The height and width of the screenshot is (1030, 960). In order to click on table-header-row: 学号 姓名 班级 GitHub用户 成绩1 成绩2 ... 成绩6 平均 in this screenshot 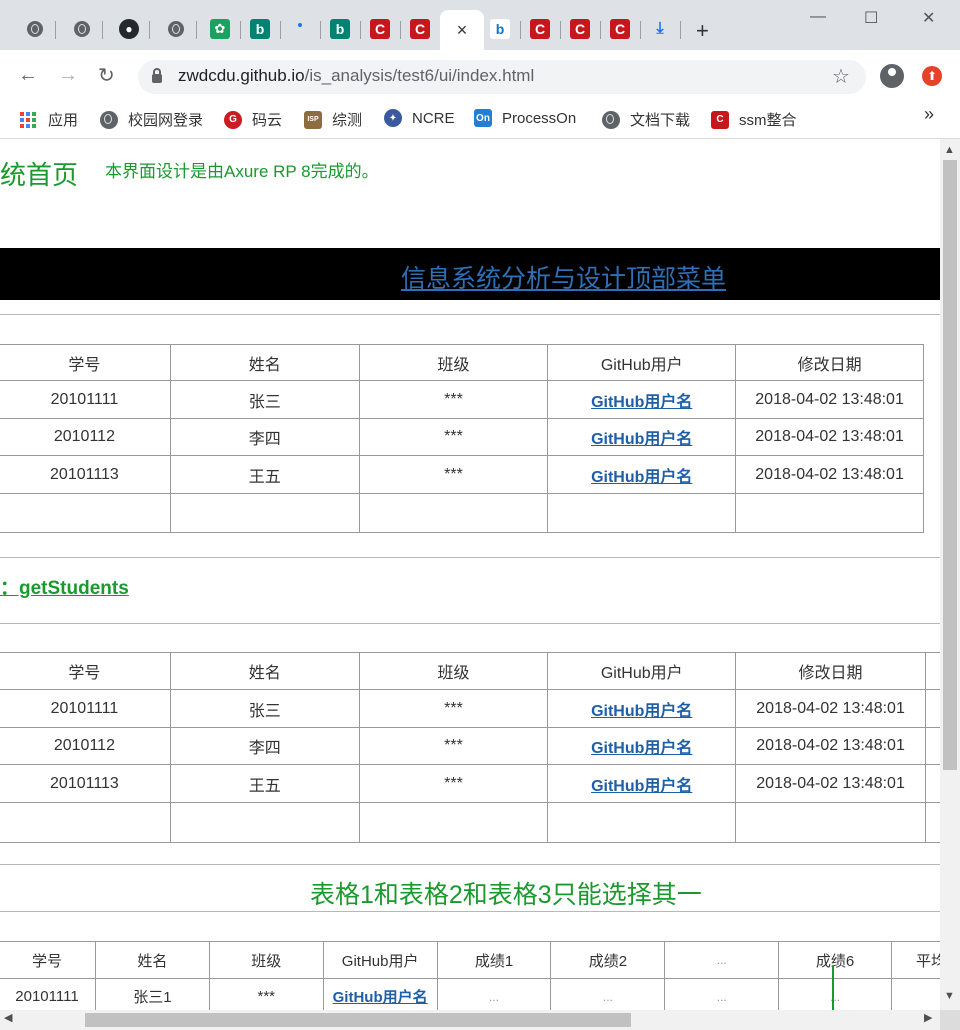, I will do `click(470, 960)`.